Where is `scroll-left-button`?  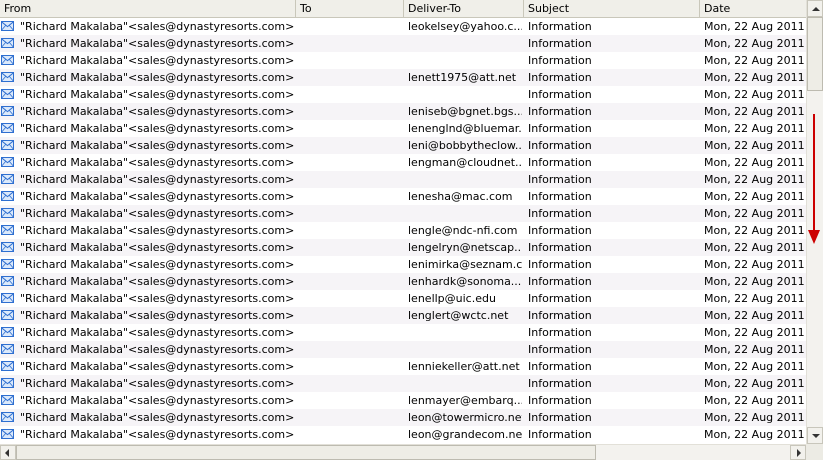 scroll-left-button is located at coordinates (8, 452).